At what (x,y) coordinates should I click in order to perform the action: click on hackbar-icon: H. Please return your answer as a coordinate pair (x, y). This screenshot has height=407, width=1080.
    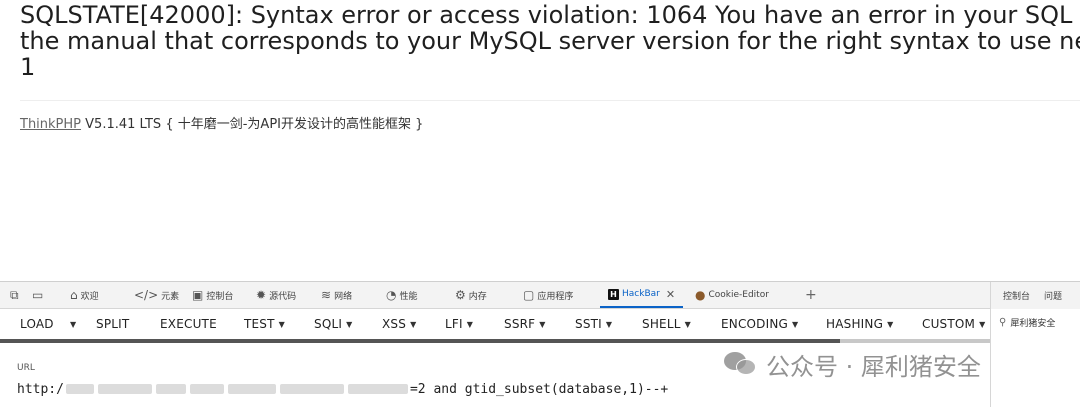
    Looking at the image, I should click on (613, 294).